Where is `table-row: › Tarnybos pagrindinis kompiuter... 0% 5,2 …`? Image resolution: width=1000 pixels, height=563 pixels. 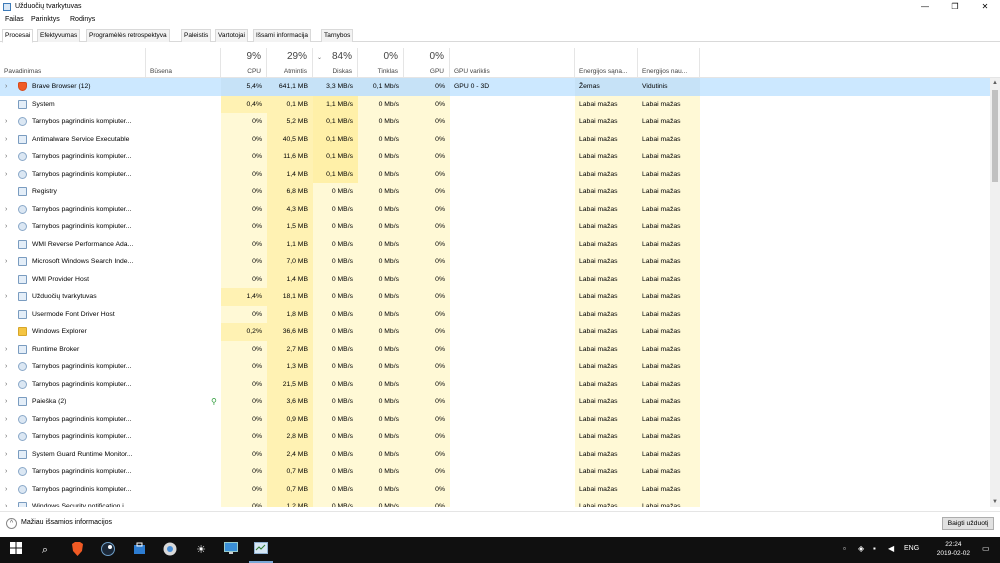 table-row: › Tarnybos pagrindinis kompiuter... 0% 5,2 … is located at coordinates (495, 122).